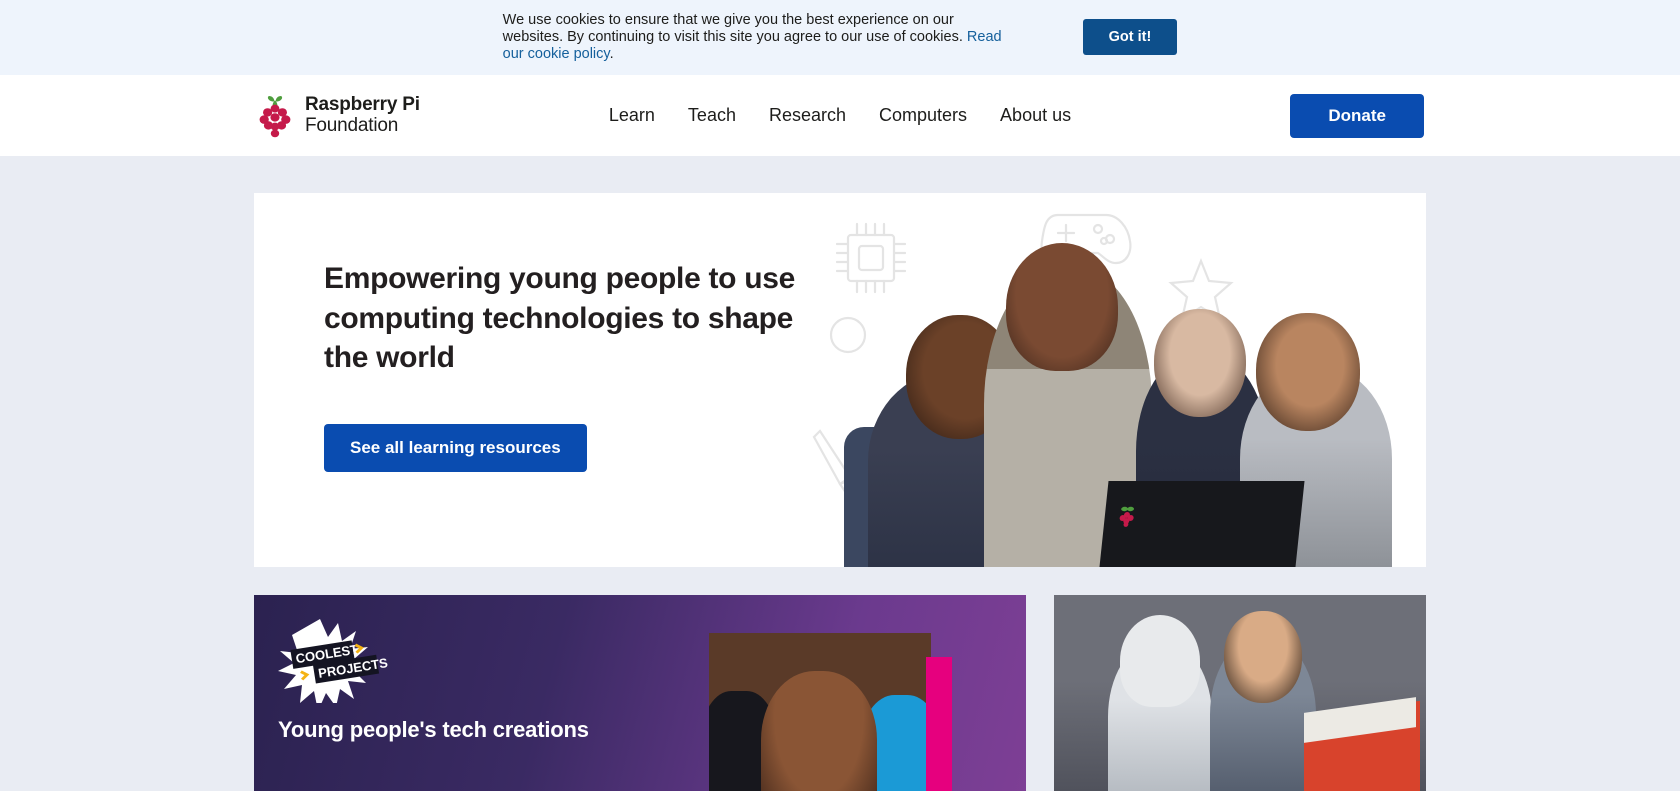 This screenshot has width=1680, height=791. I want to click on coolest-projects-photo, so click(820, 712).